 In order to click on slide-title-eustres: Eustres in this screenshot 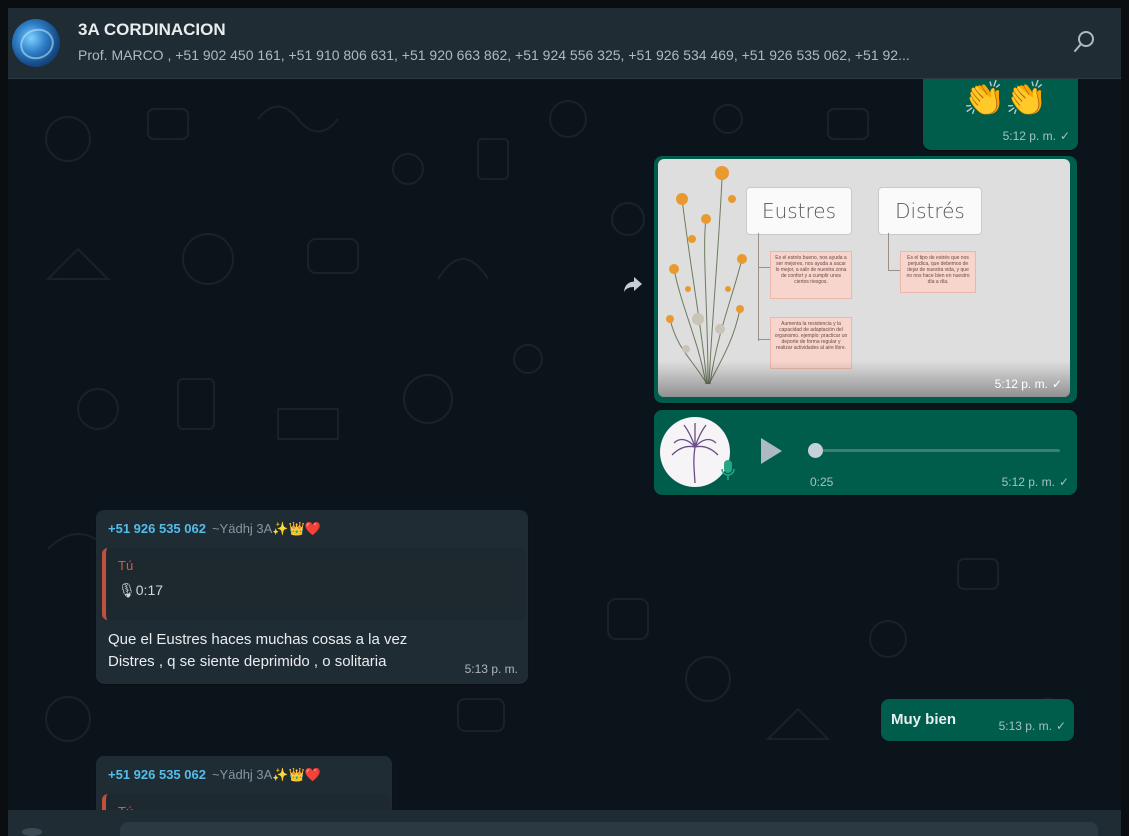, I will do `click(799, 211)`.